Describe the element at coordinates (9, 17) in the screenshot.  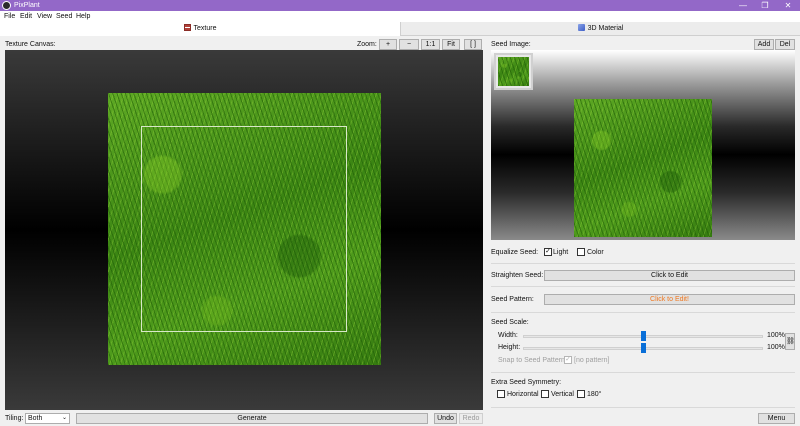
I see `menu-file: File` at that location.